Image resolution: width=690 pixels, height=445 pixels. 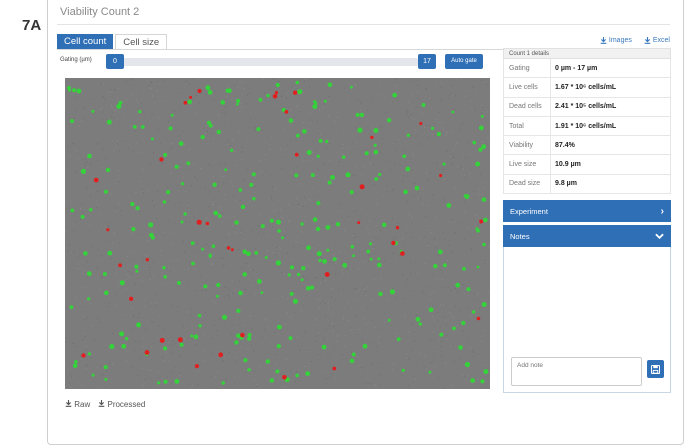 What do you see at coordinates (141, 42) in the screenshot?
I see `tab-cell-size: Cell size` at bounding box center [141, 42].